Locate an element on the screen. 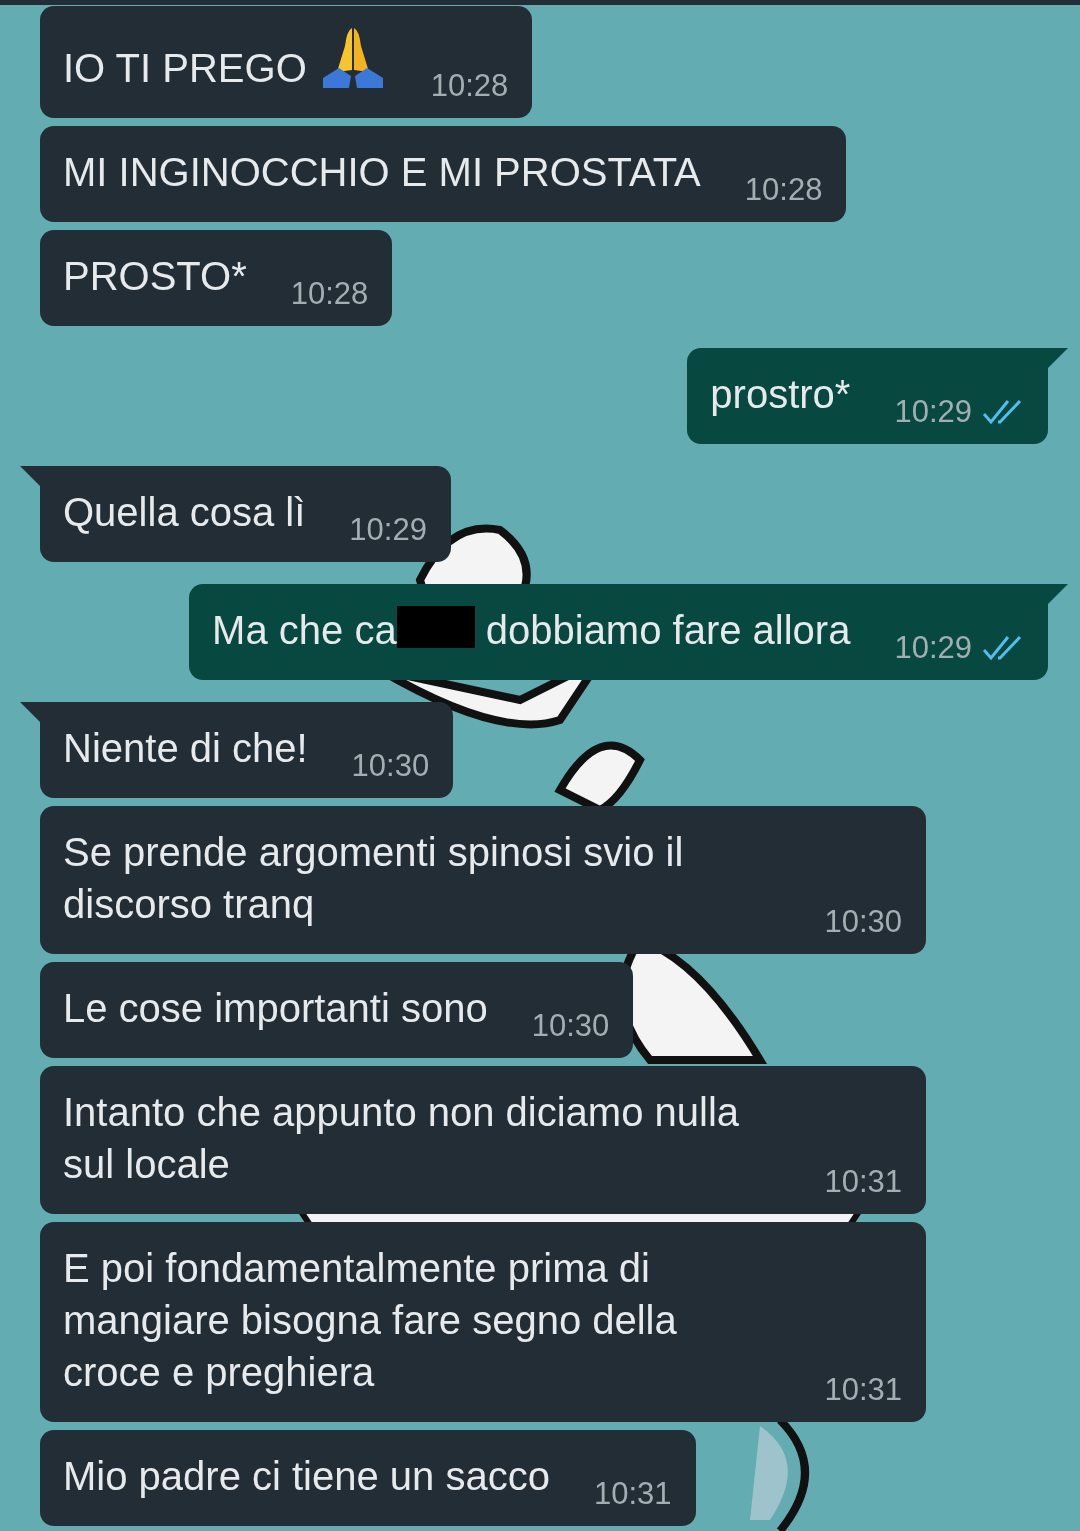  incoming-message-bubble: IO TI PREGO 10:28 is located at coordinates (286, 62).